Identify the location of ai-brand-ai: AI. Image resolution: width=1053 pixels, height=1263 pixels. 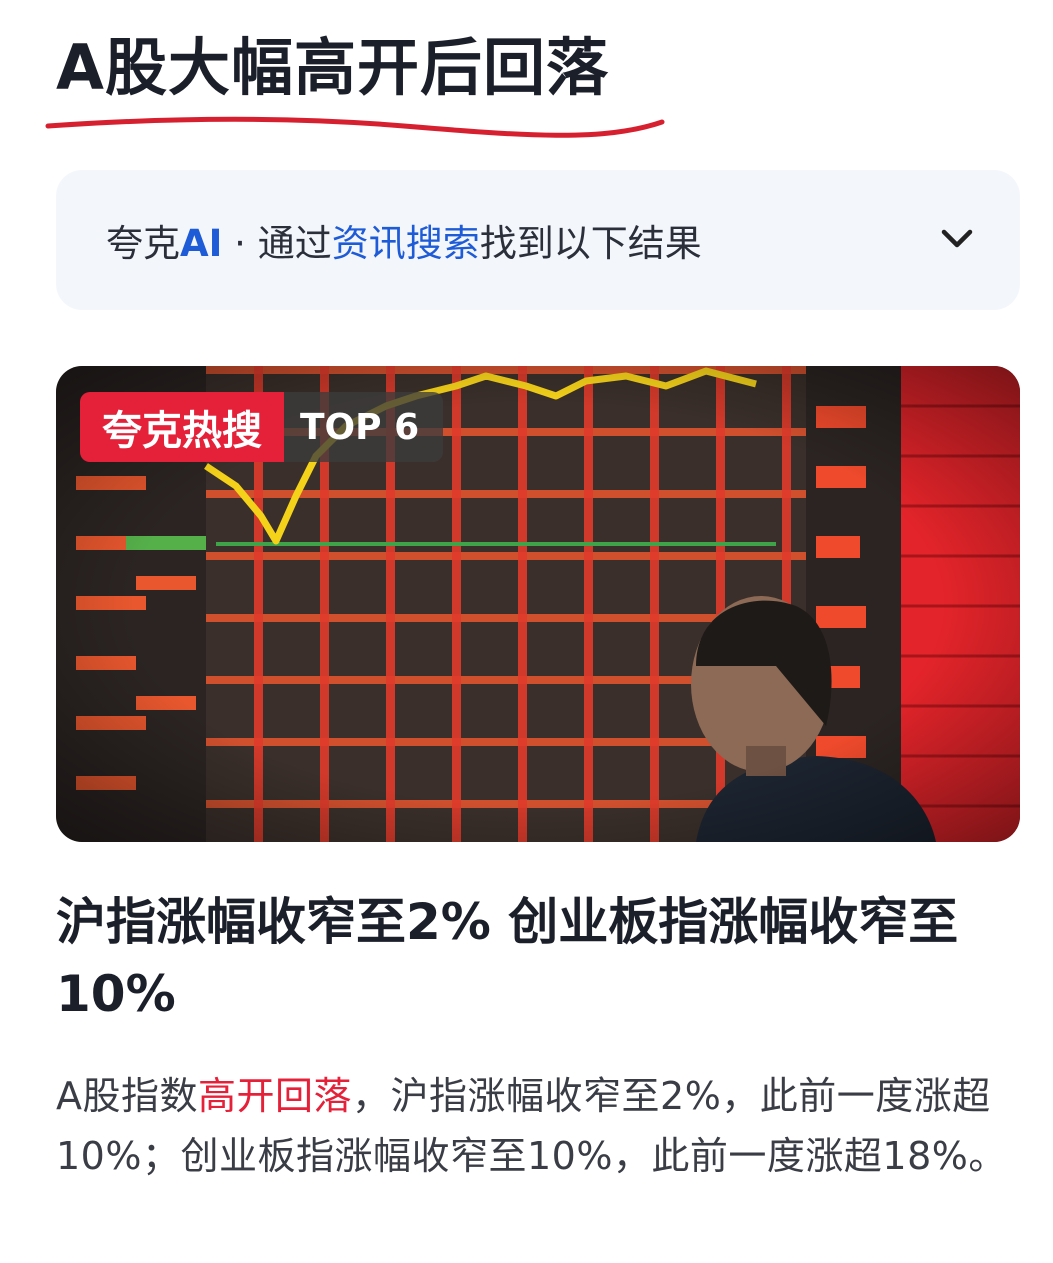
(201, 243).